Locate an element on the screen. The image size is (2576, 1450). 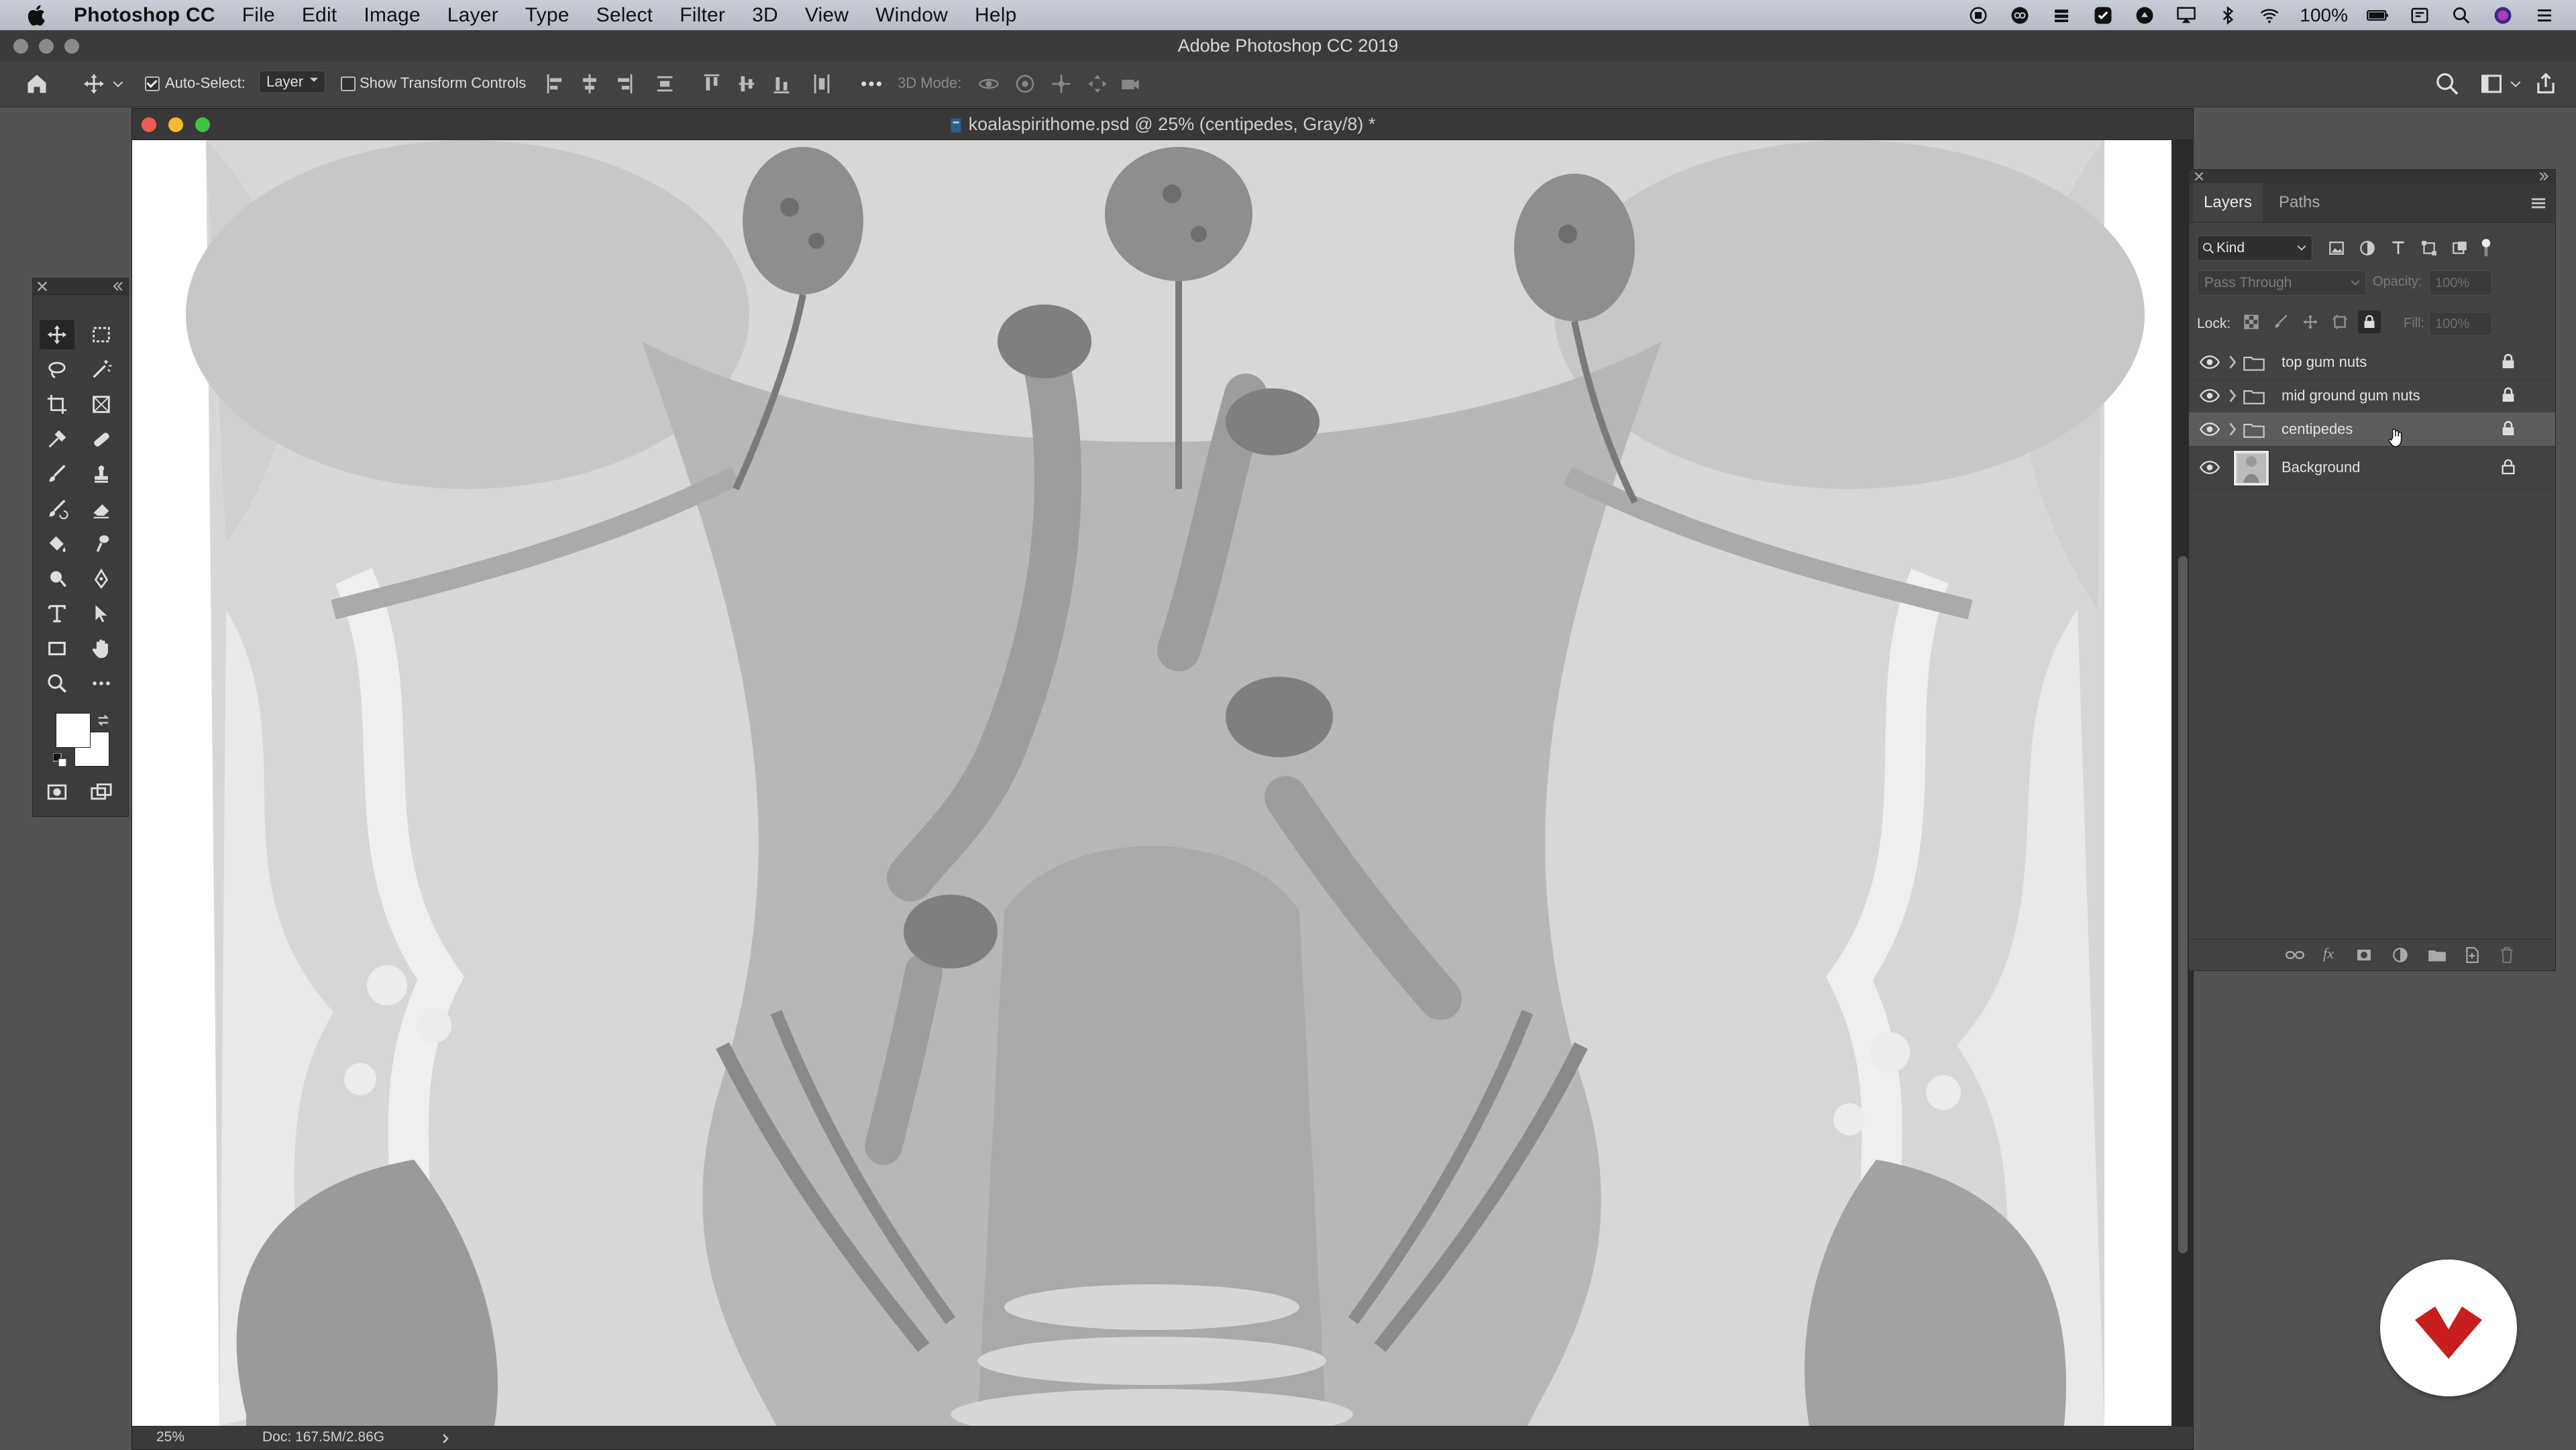
paint-bucket-tool is located at coordinates (57, 544).